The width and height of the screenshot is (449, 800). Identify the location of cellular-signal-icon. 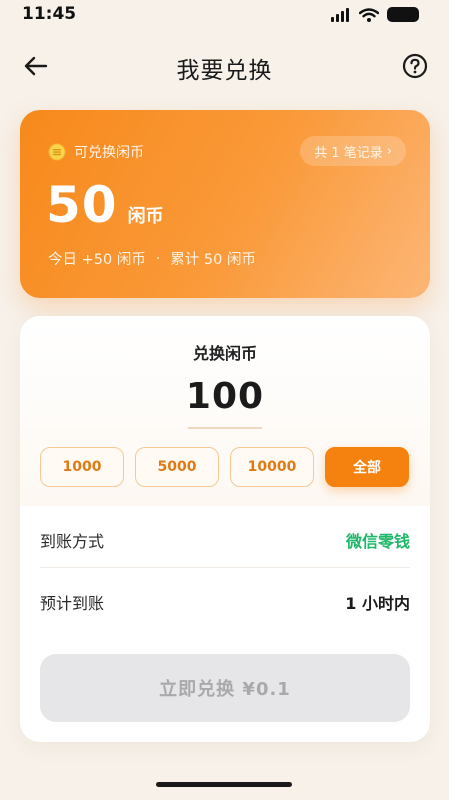
(340, 14).